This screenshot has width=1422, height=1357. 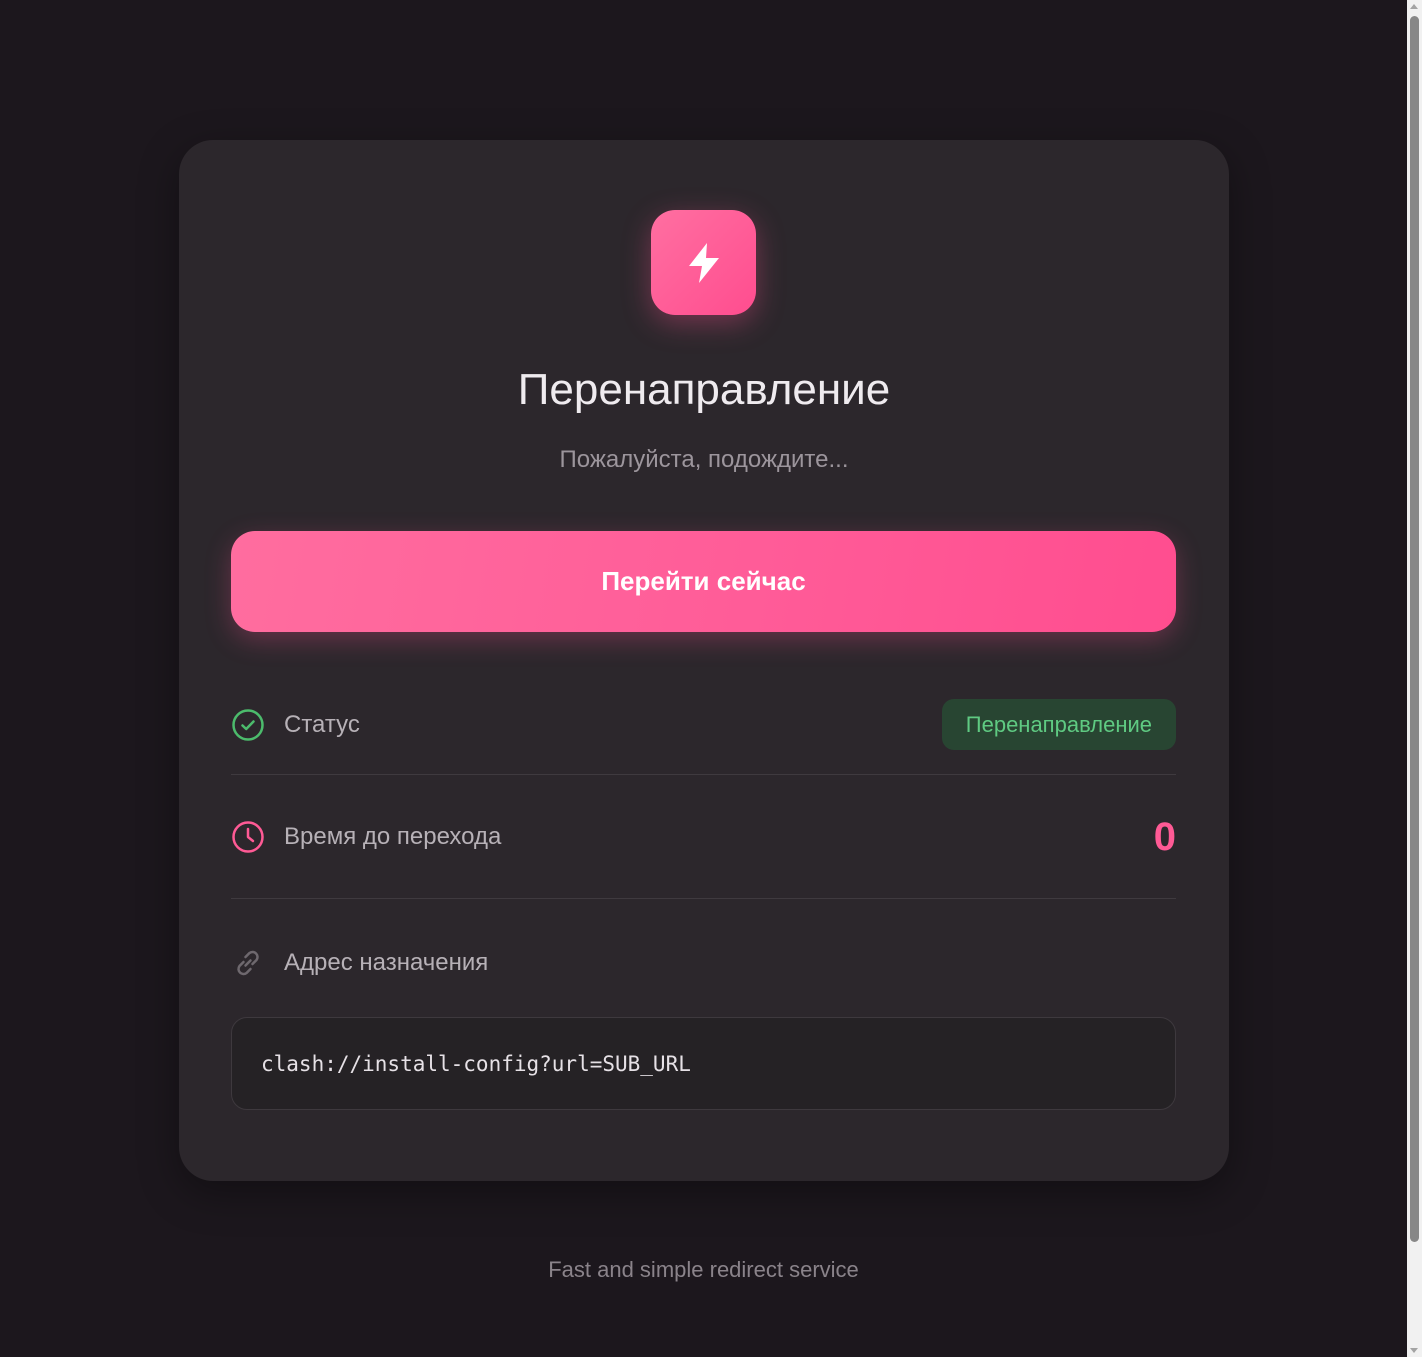 I want to click on vertical-scrollbar, so click(x=1414, y=678).